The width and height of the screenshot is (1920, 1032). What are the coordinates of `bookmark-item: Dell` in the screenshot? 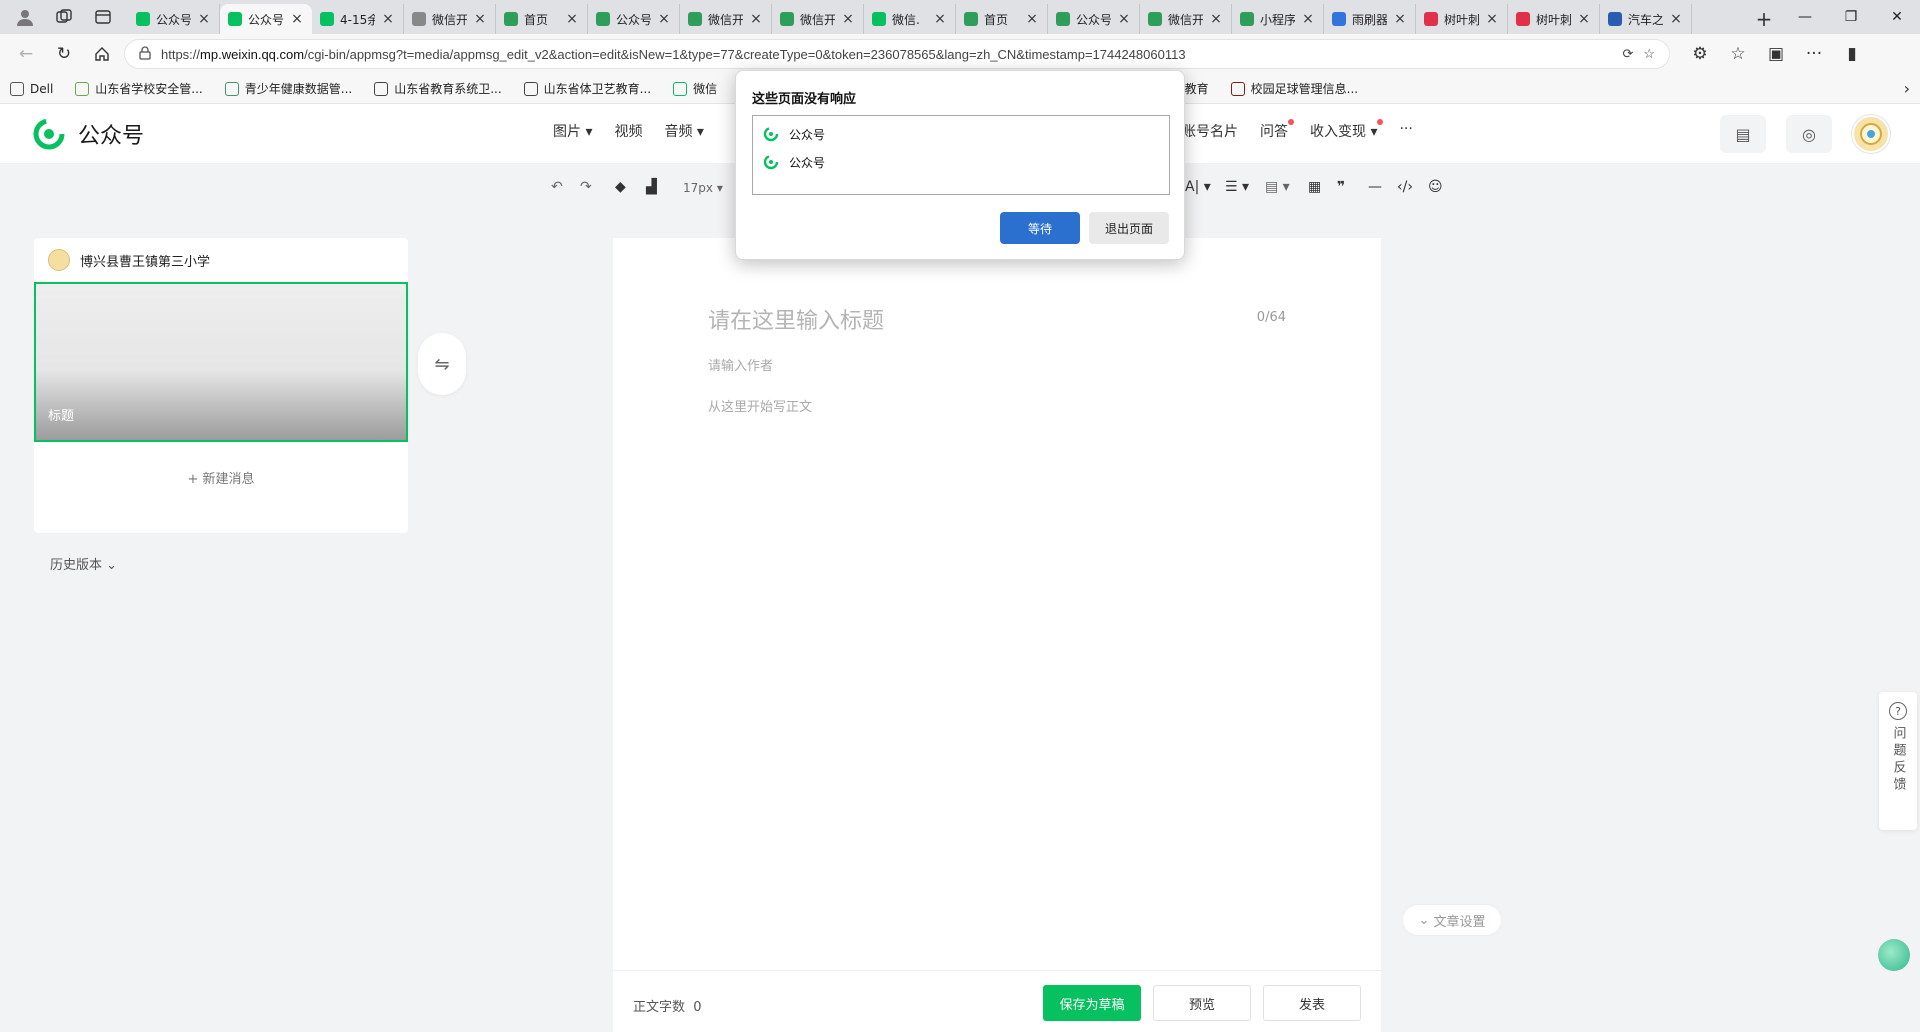 It's located at (31, 88).